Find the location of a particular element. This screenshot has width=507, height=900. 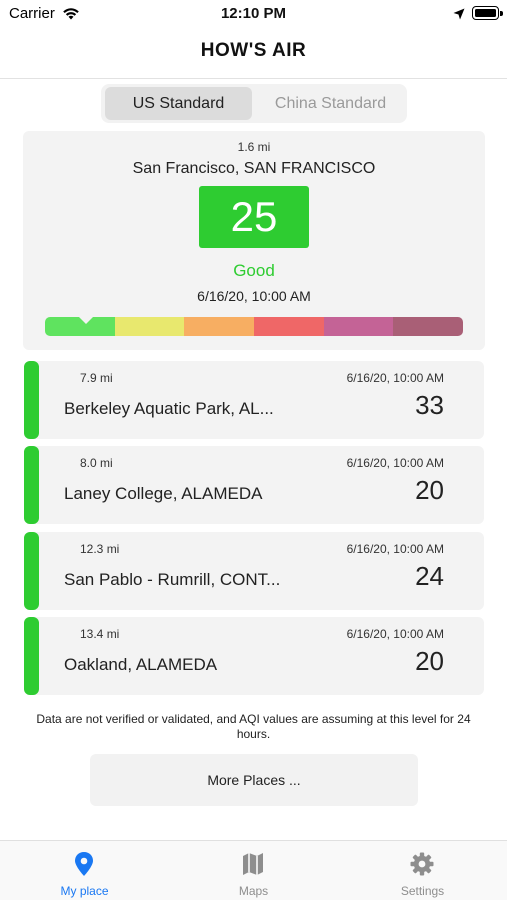

current-aqi-level: Good is located at coordinates (254, 270).